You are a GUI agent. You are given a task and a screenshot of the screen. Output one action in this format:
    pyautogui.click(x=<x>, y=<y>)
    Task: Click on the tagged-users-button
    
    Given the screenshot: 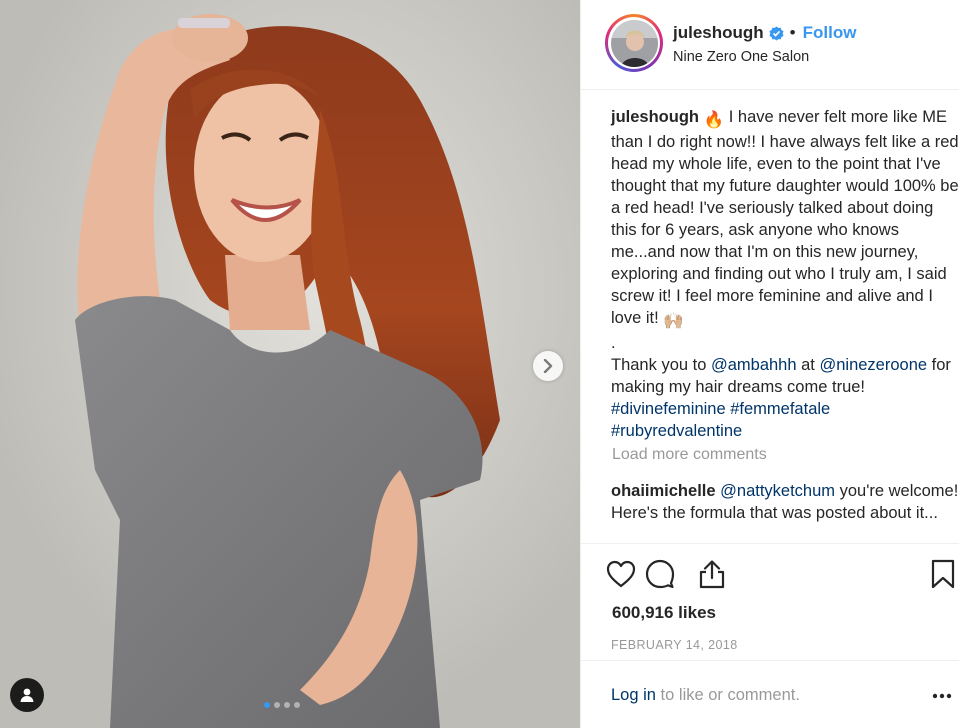 What is the action you would take?
    pyautogui.click(x=27, y=695)
    